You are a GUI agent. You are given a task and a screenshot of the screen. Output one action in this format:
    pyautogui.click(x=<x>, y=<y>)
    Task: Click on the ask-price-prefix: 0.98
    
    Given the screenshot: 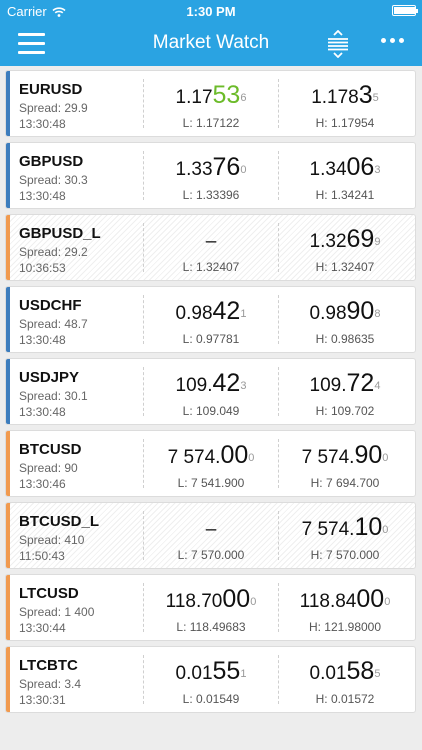 What is the action you would take?
    pyautogui.click(x=328, y=313)
    